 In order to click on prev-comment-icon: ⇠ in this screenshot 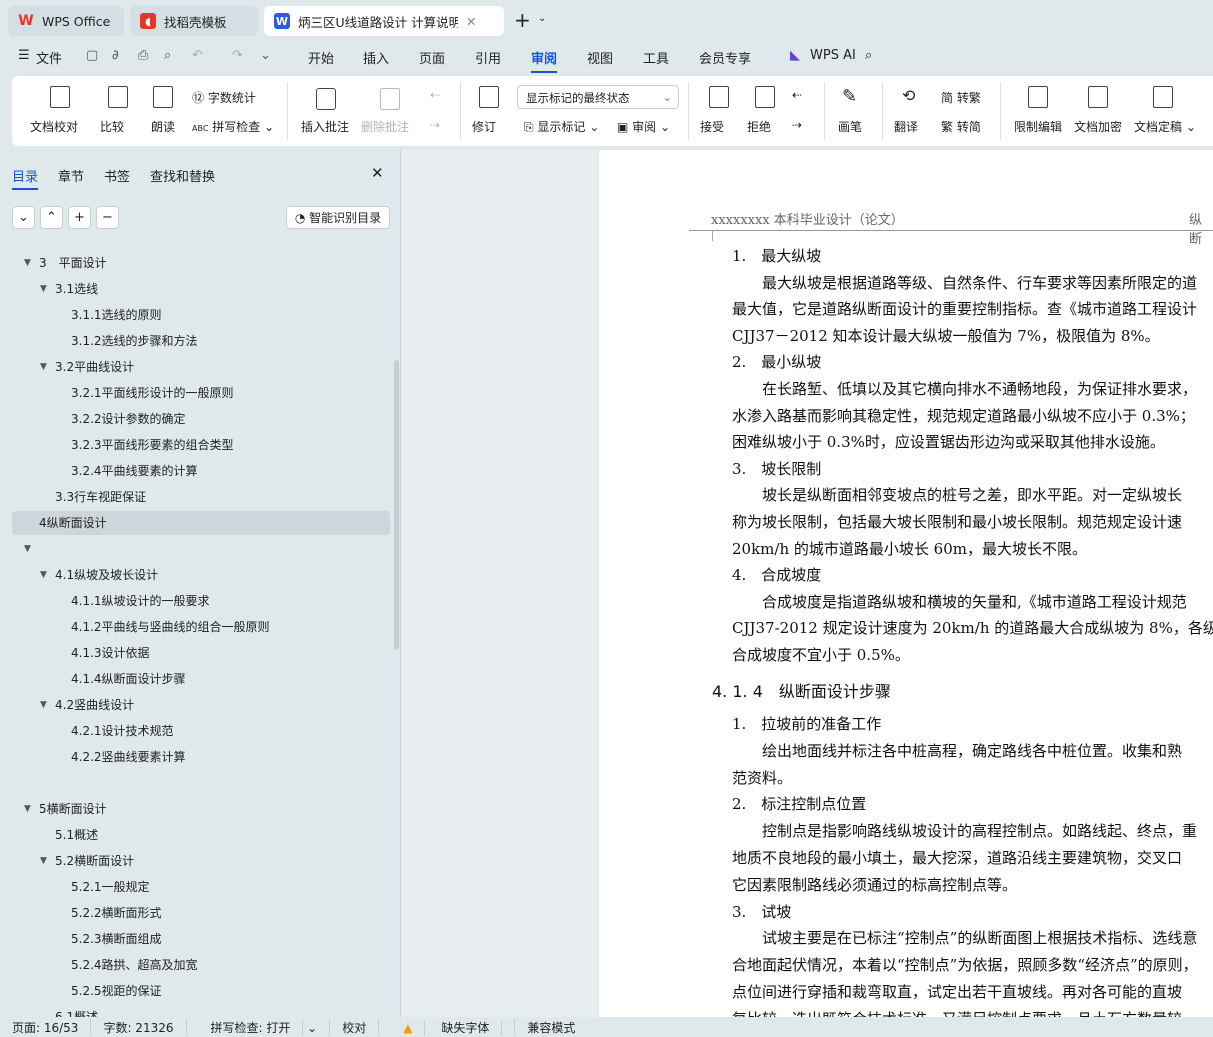, I will do `click(435, 95)`.